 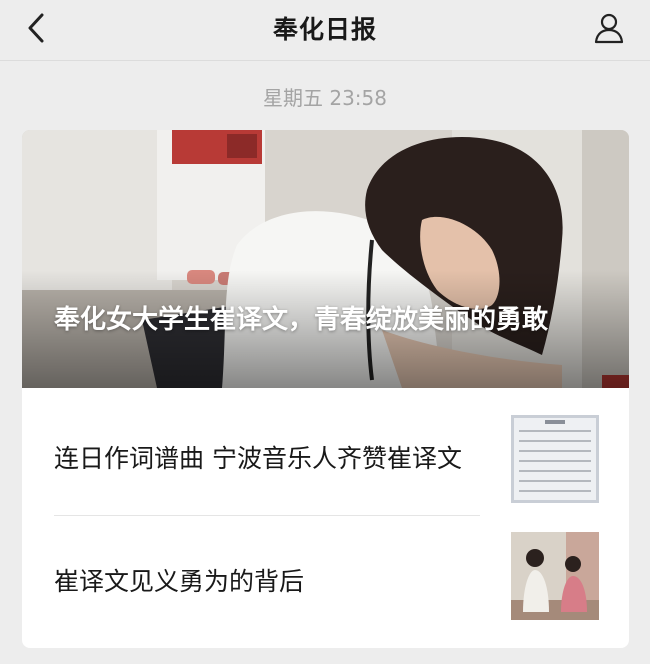 I want to click on user-icon, so click(x=609, y=28).